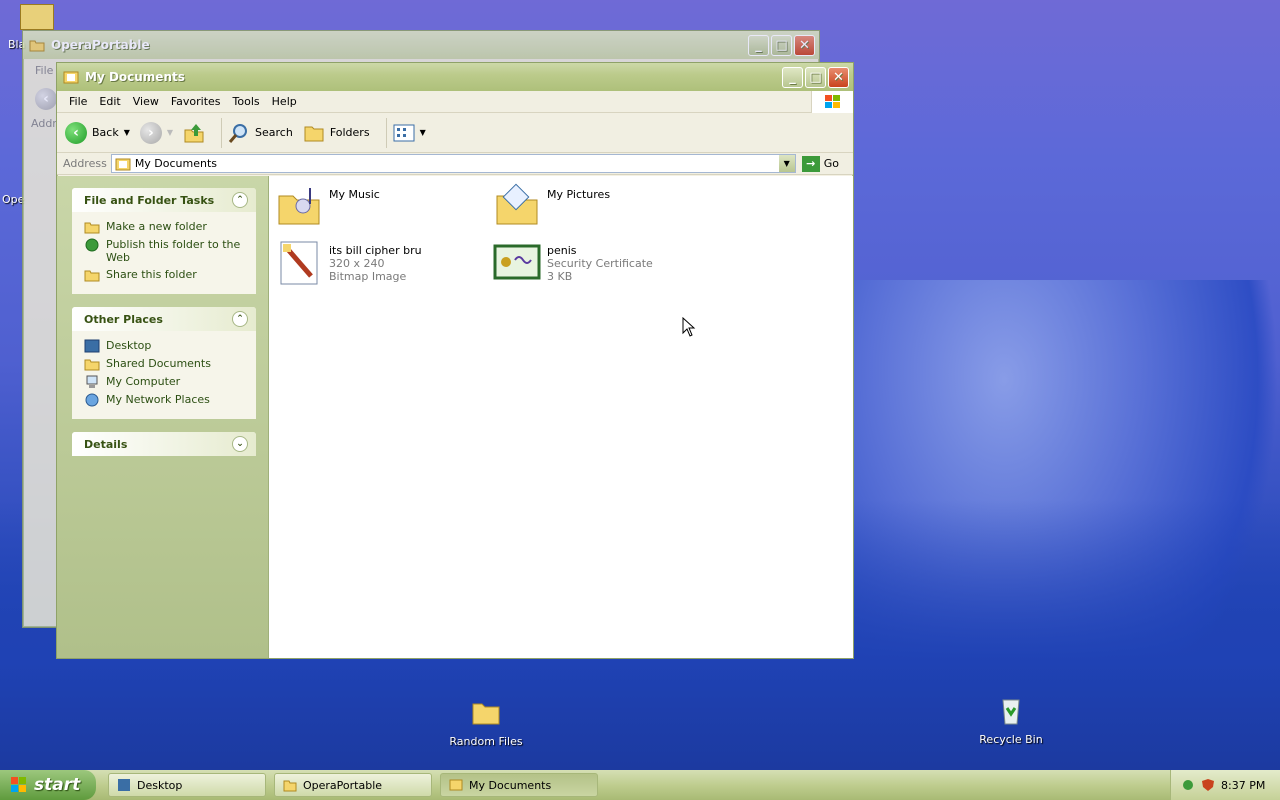 The image size is (1280, 800). What do you see at coordinates (831, 163) in the screenshot?
I see `go-label: Go` at bounding box center [831, 163].